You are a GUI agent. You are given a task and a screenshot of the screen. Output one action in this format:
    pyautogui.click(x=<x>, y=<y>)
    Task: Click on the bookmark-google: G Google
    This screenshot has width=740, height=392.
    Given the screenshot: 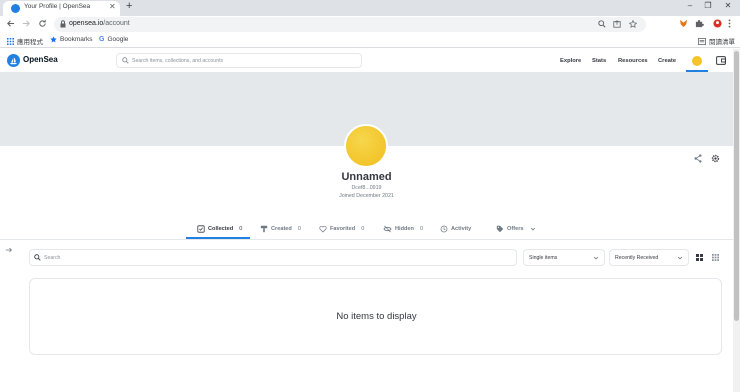 What is the action you would take?
    pyautogui.click(x=113, y=39)
    